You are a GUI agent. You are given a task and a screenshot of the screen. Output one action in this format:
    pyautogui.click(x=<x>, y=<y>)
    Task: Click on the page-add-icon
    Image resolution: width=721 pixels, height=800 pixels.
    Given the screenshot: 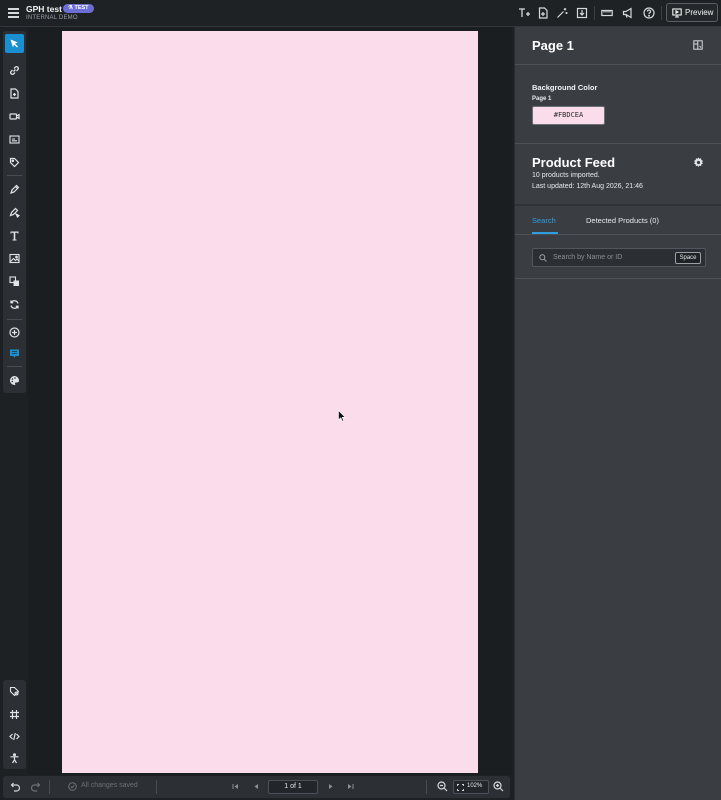 What is the action you would take?
    pyautogui.click(x=14, y=93)
    